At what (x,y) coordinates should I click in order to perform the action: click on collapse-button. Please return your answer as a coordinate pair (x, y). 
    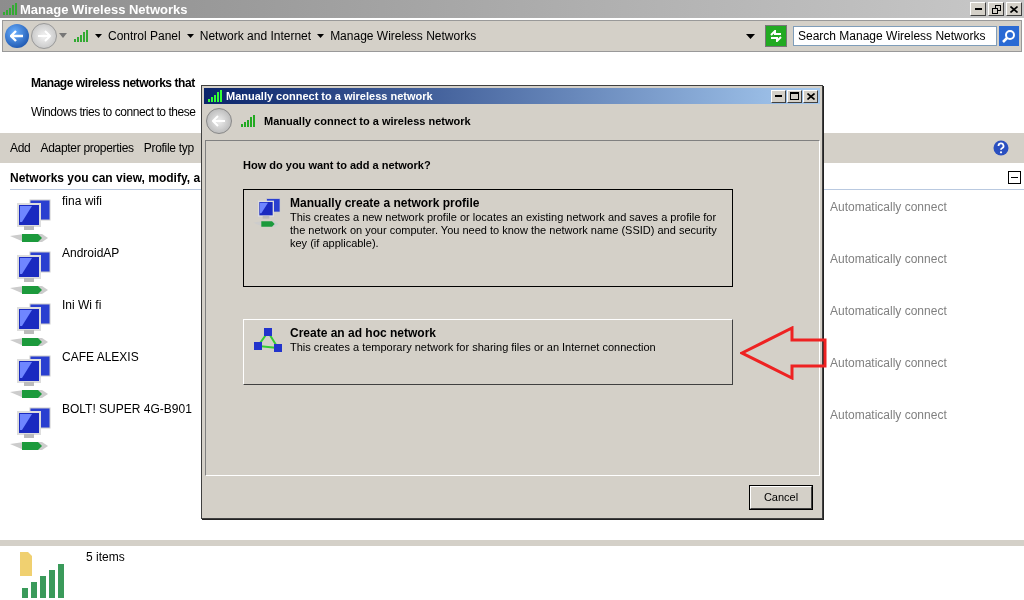
    Looking at the image, I should click on (1014, 177).